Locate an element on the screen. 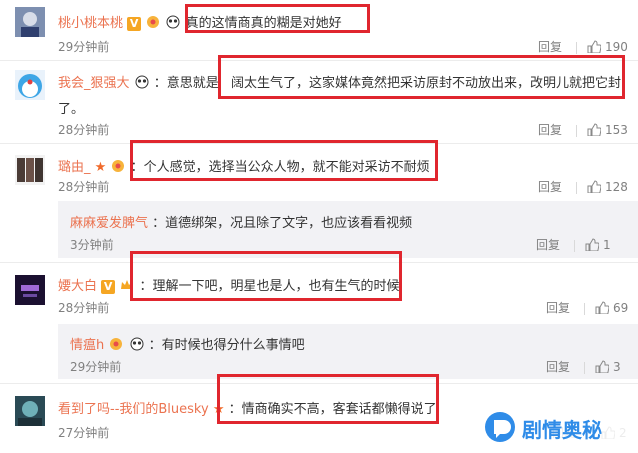 This screenshot has height=453, width=638. comment-actions: 回复 190 is located at coordinates (583, 47).